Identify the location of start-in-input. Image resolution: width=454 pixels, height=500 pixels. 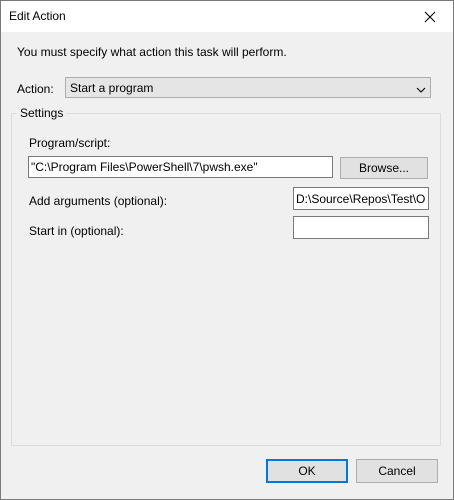
(361, 227).